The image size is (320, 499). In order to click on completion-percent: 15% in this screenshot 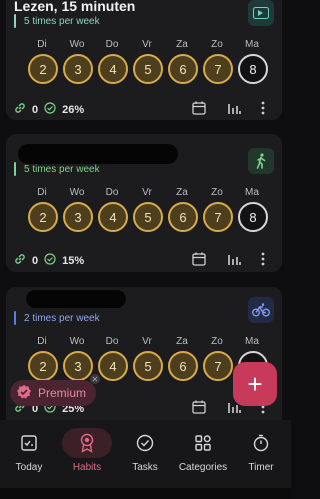, I will do `click(73, 260)`.